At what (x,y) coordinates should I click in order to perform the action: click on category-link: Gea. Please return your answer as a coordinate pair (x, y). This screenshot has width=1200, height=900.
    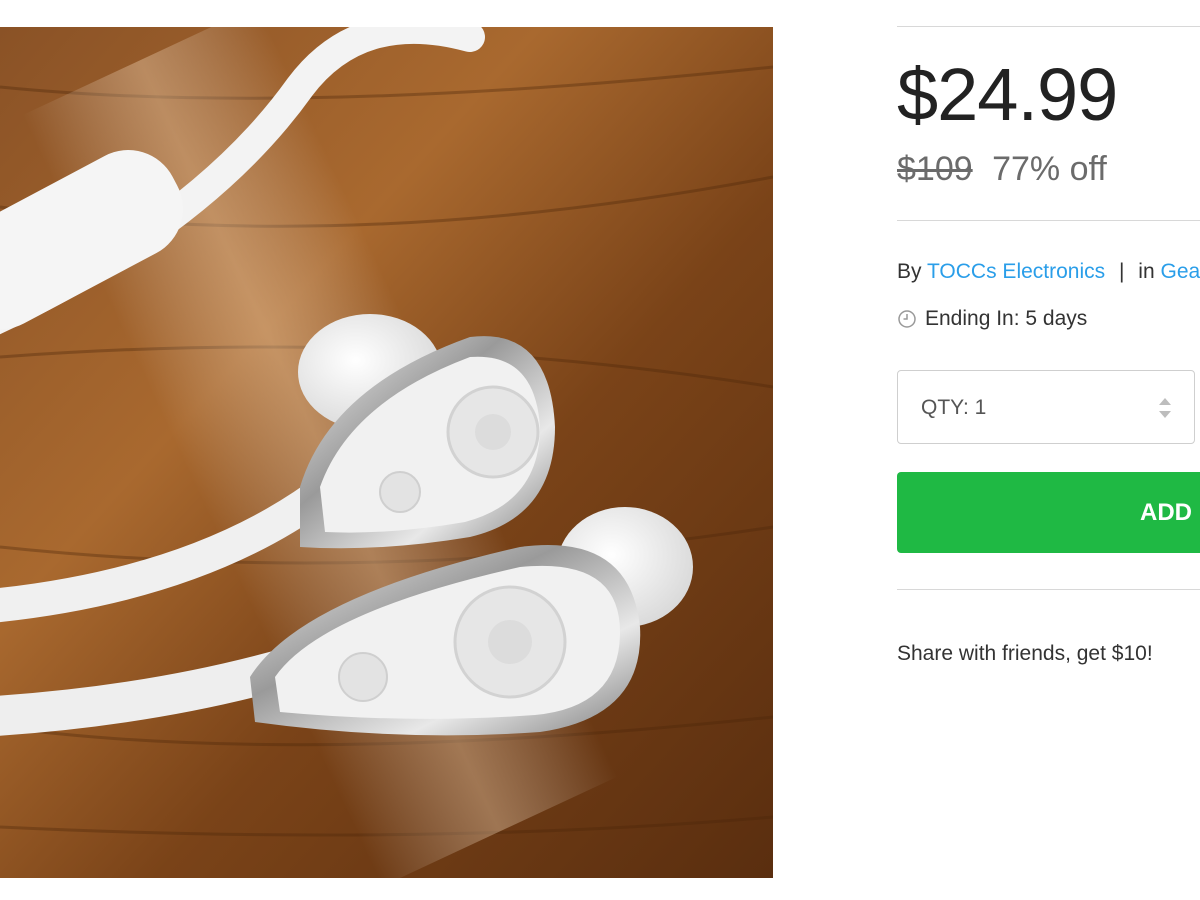
    Looking at the image, I should click on (1180, 271).